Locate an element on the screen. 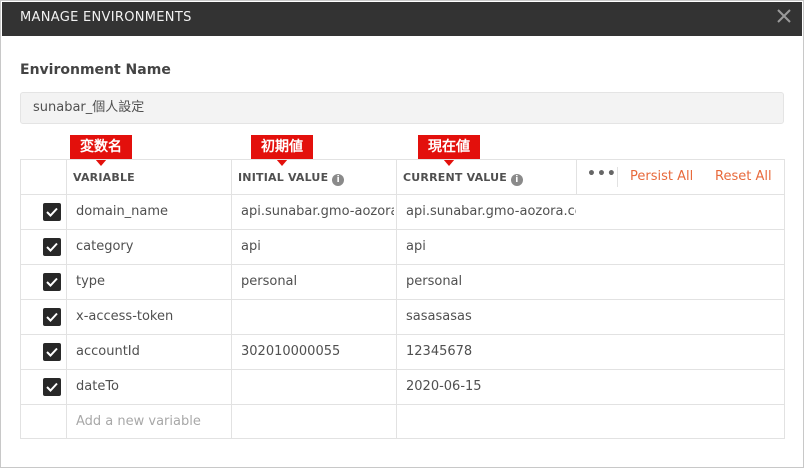 The width and height of the screenshot is (804, 468). more-options-button: ••• is located at coordinates (602, 174).